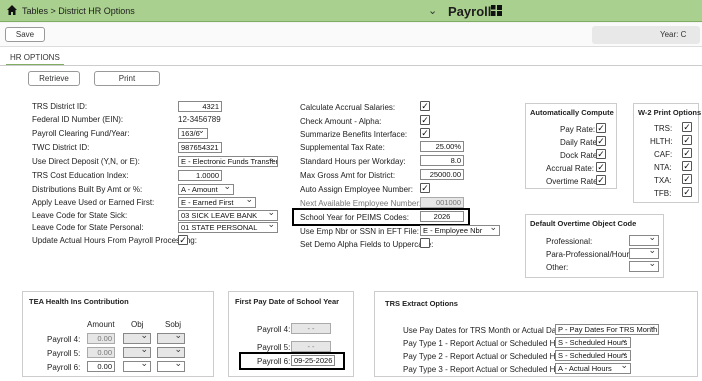  Describe the element at coordinates (81, 133) in the screenshot. I see `clearing-fund-label: Payroll Clearing Fund/Year:` at that location.